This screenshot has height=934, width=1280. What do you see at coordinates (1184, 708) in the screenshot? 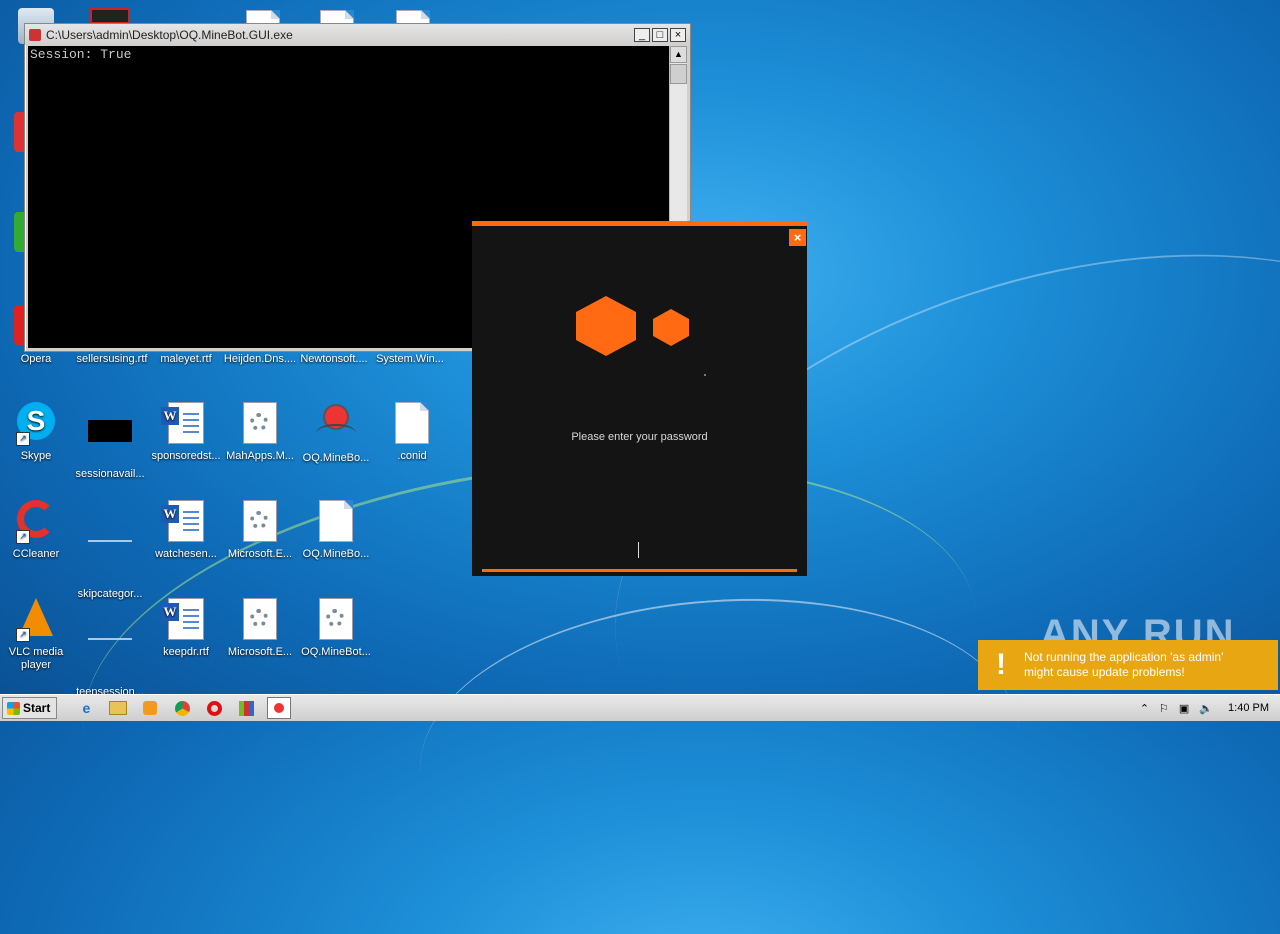
I see `network-icon: ▣` at bounding box center [1184, 708].